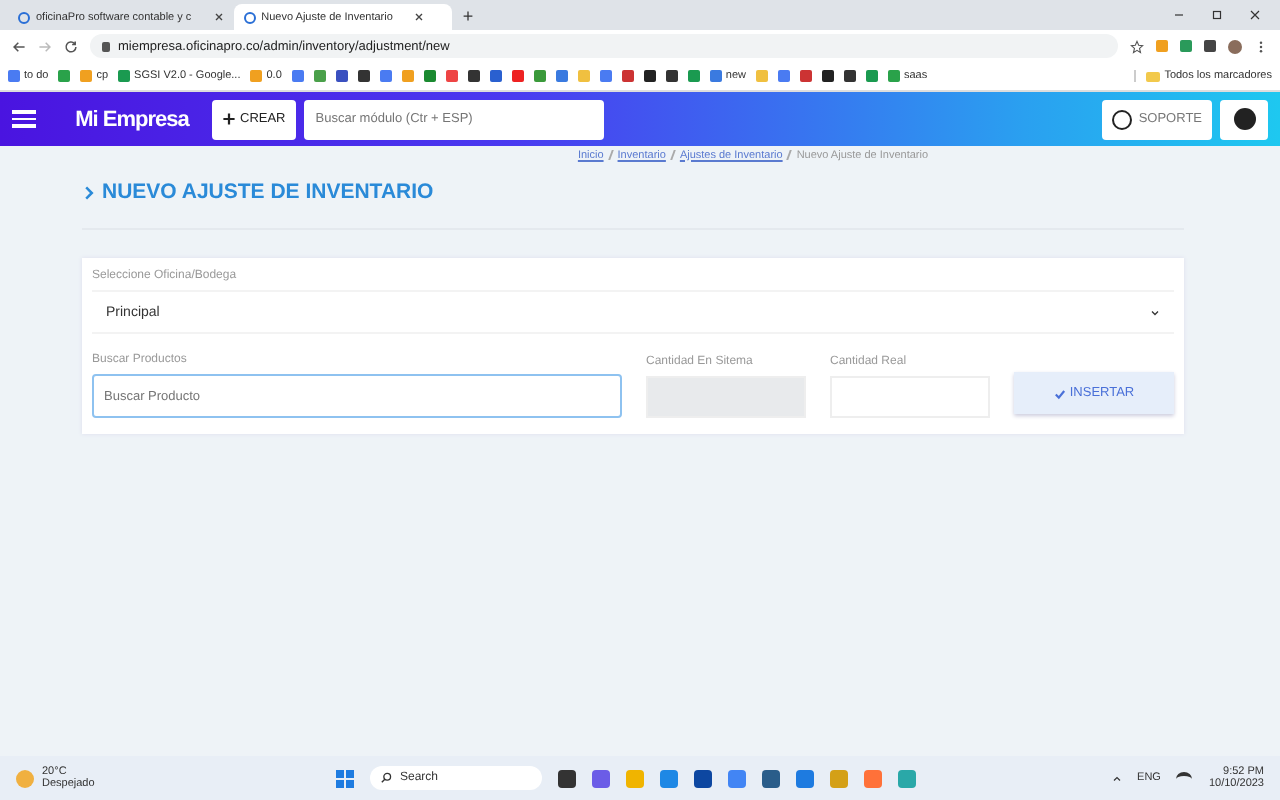 The height and width of the screenshot is (800, 1280). Describe the element at coordinates (1244, 119) in the screenshot. I see `user-button` at that location.